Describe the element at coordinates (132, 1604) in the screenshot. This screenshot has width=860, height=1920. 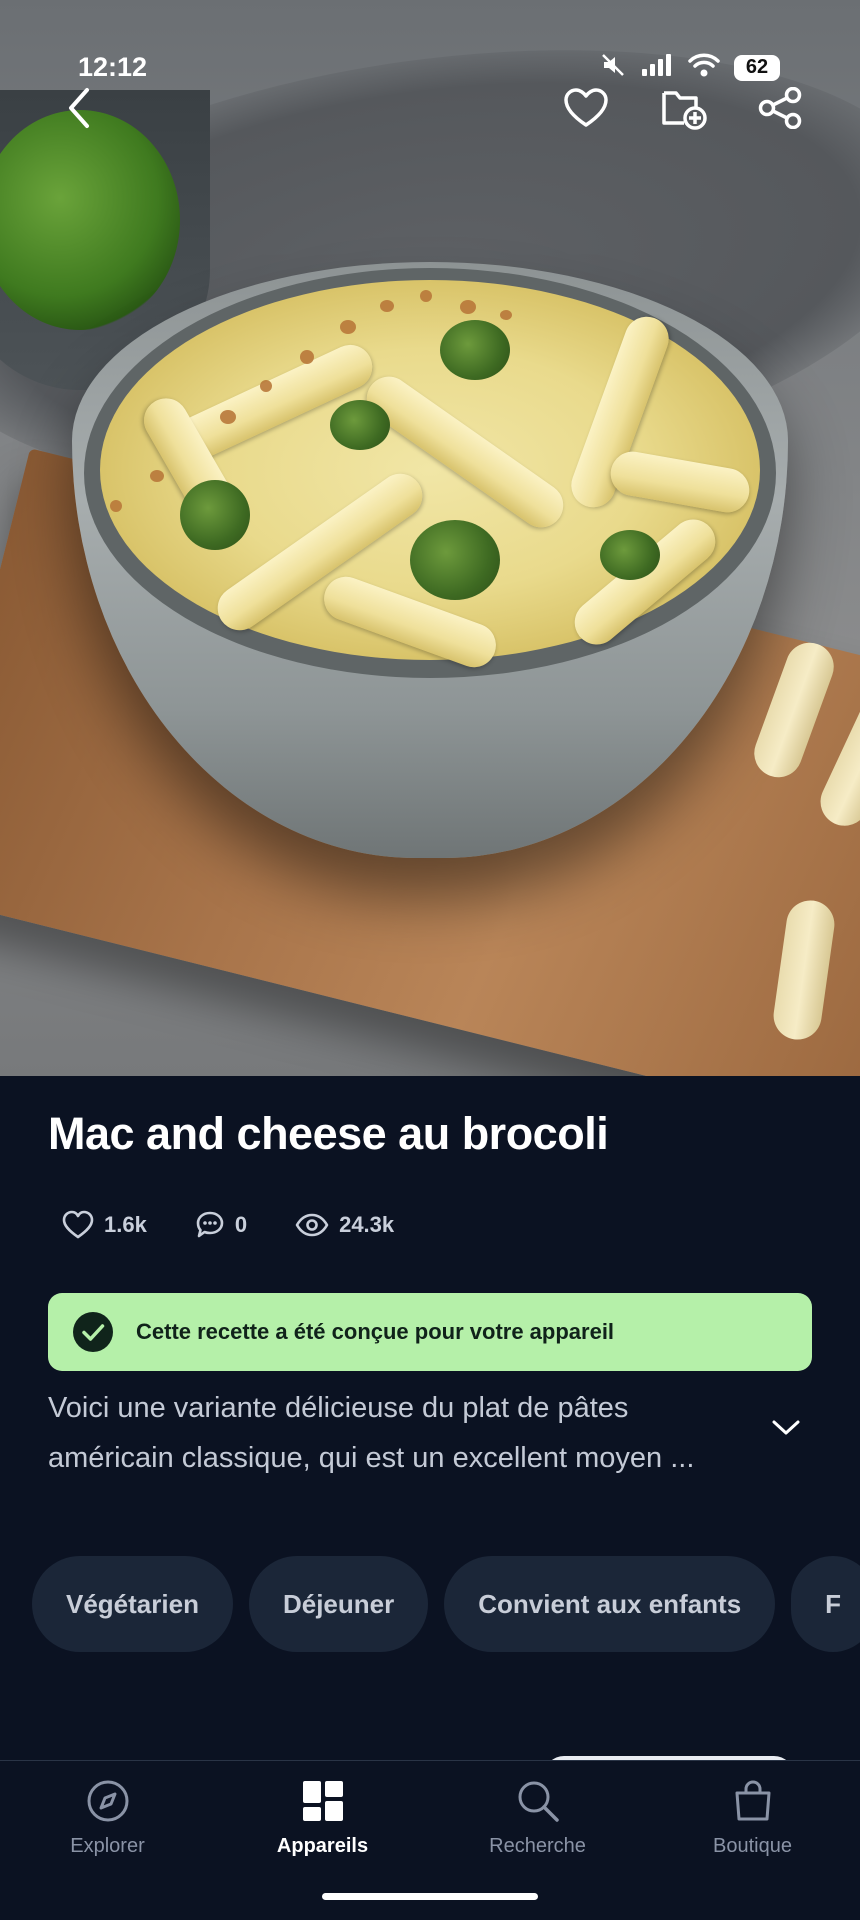
I see `tag-chip-vegetarian: Végétarien` at that location.